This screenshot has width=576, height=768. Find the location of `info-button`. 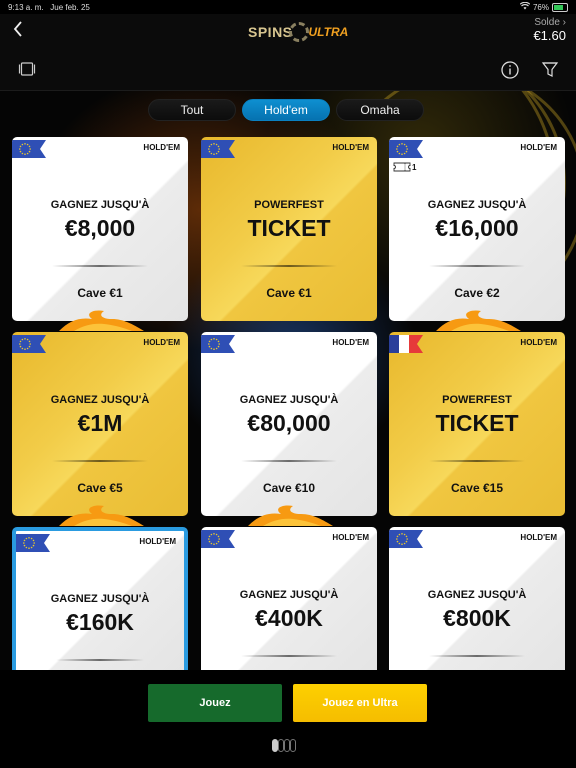

info-button is located at coordinates (510, 70).